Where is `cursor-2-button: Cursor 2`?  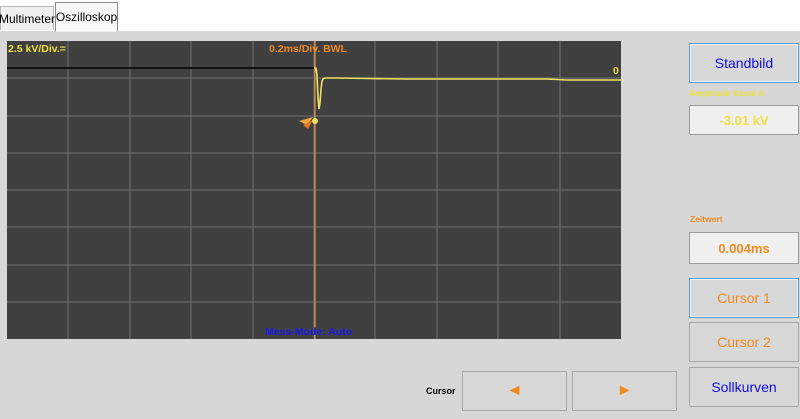
cursor-2-button: Cursor 2 is located at coordinates (744, 342).